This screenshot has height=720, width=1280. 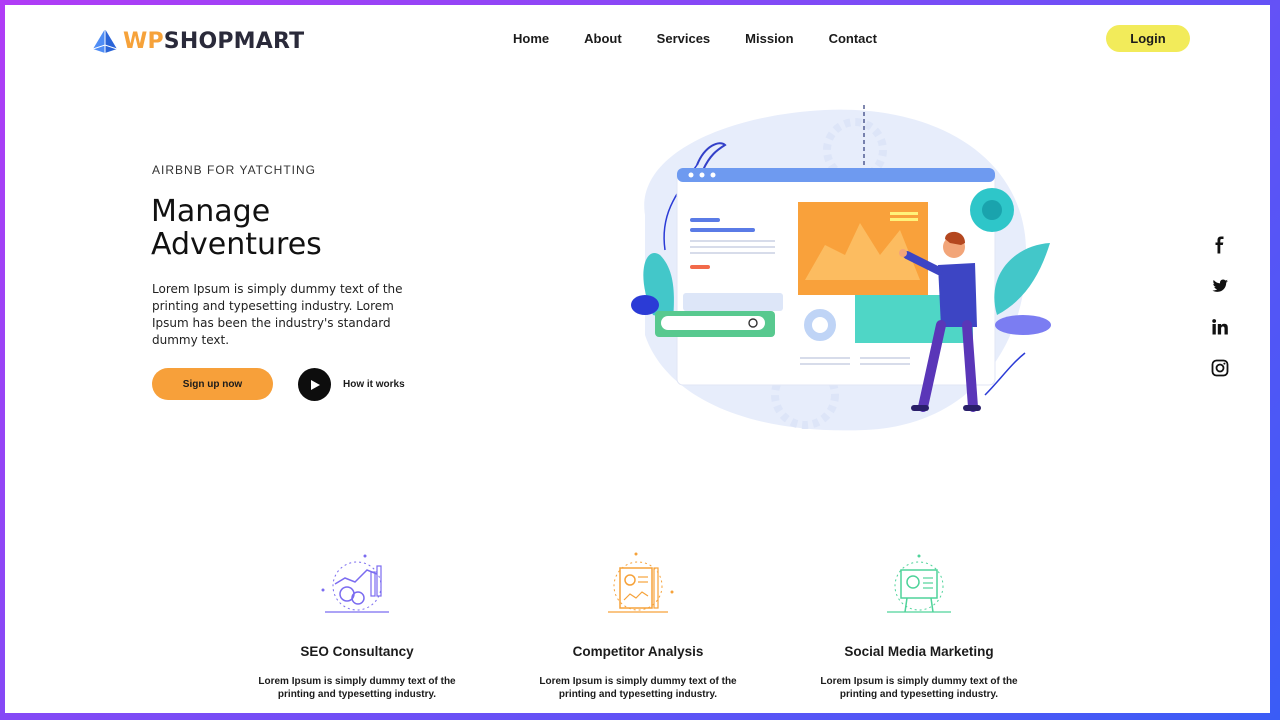 What do you see at coordinates (212, 384) in the screenshot?
I see `signup-button: Sign up now` at bounding box center [212, 384].